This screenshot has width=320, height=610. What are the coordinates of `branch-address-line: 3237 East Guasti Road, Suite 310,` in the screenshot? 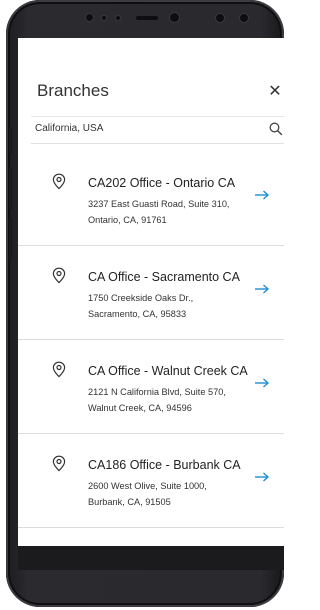 It's located at (159, 204).